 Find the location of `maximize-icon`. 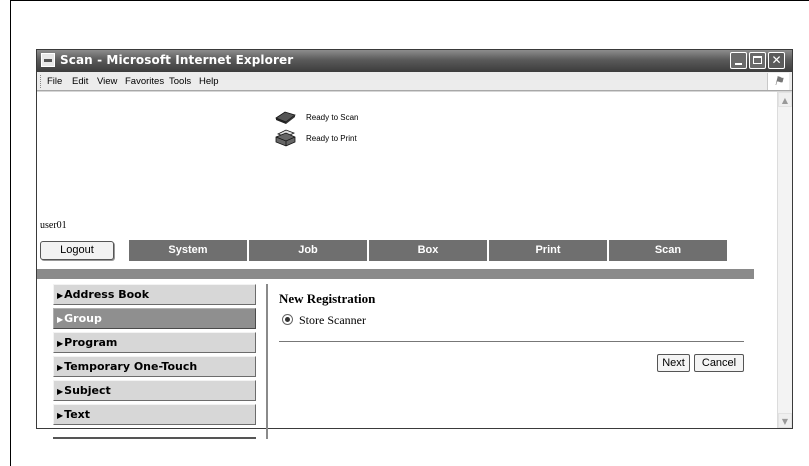

maximize-icon is located at coordinates (757, 60).